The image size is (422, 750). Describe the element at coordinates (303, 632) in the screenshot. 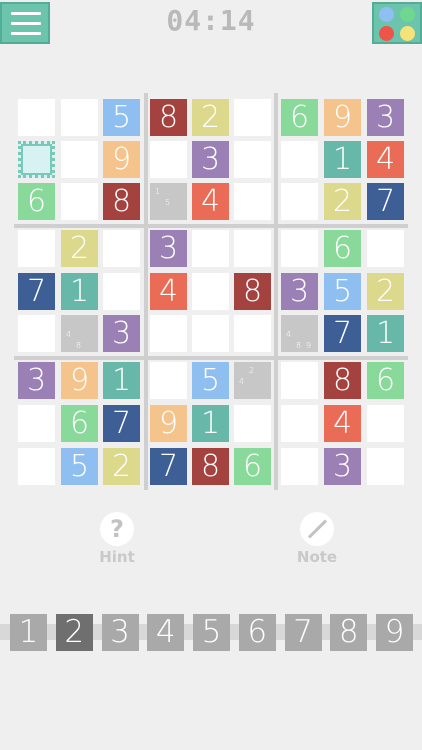

I see `number-button-7: 7` at that location.